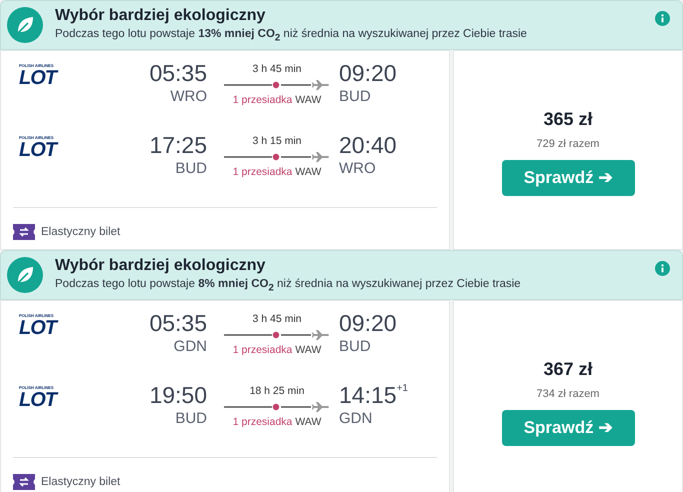  I want to click on arrival-airport: WRO, so click(357, 169).